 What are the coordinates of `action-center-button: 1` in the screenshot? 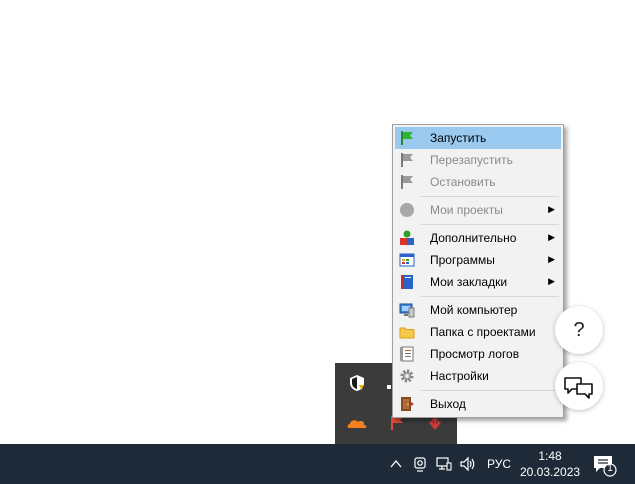 It's located at (605, 466).